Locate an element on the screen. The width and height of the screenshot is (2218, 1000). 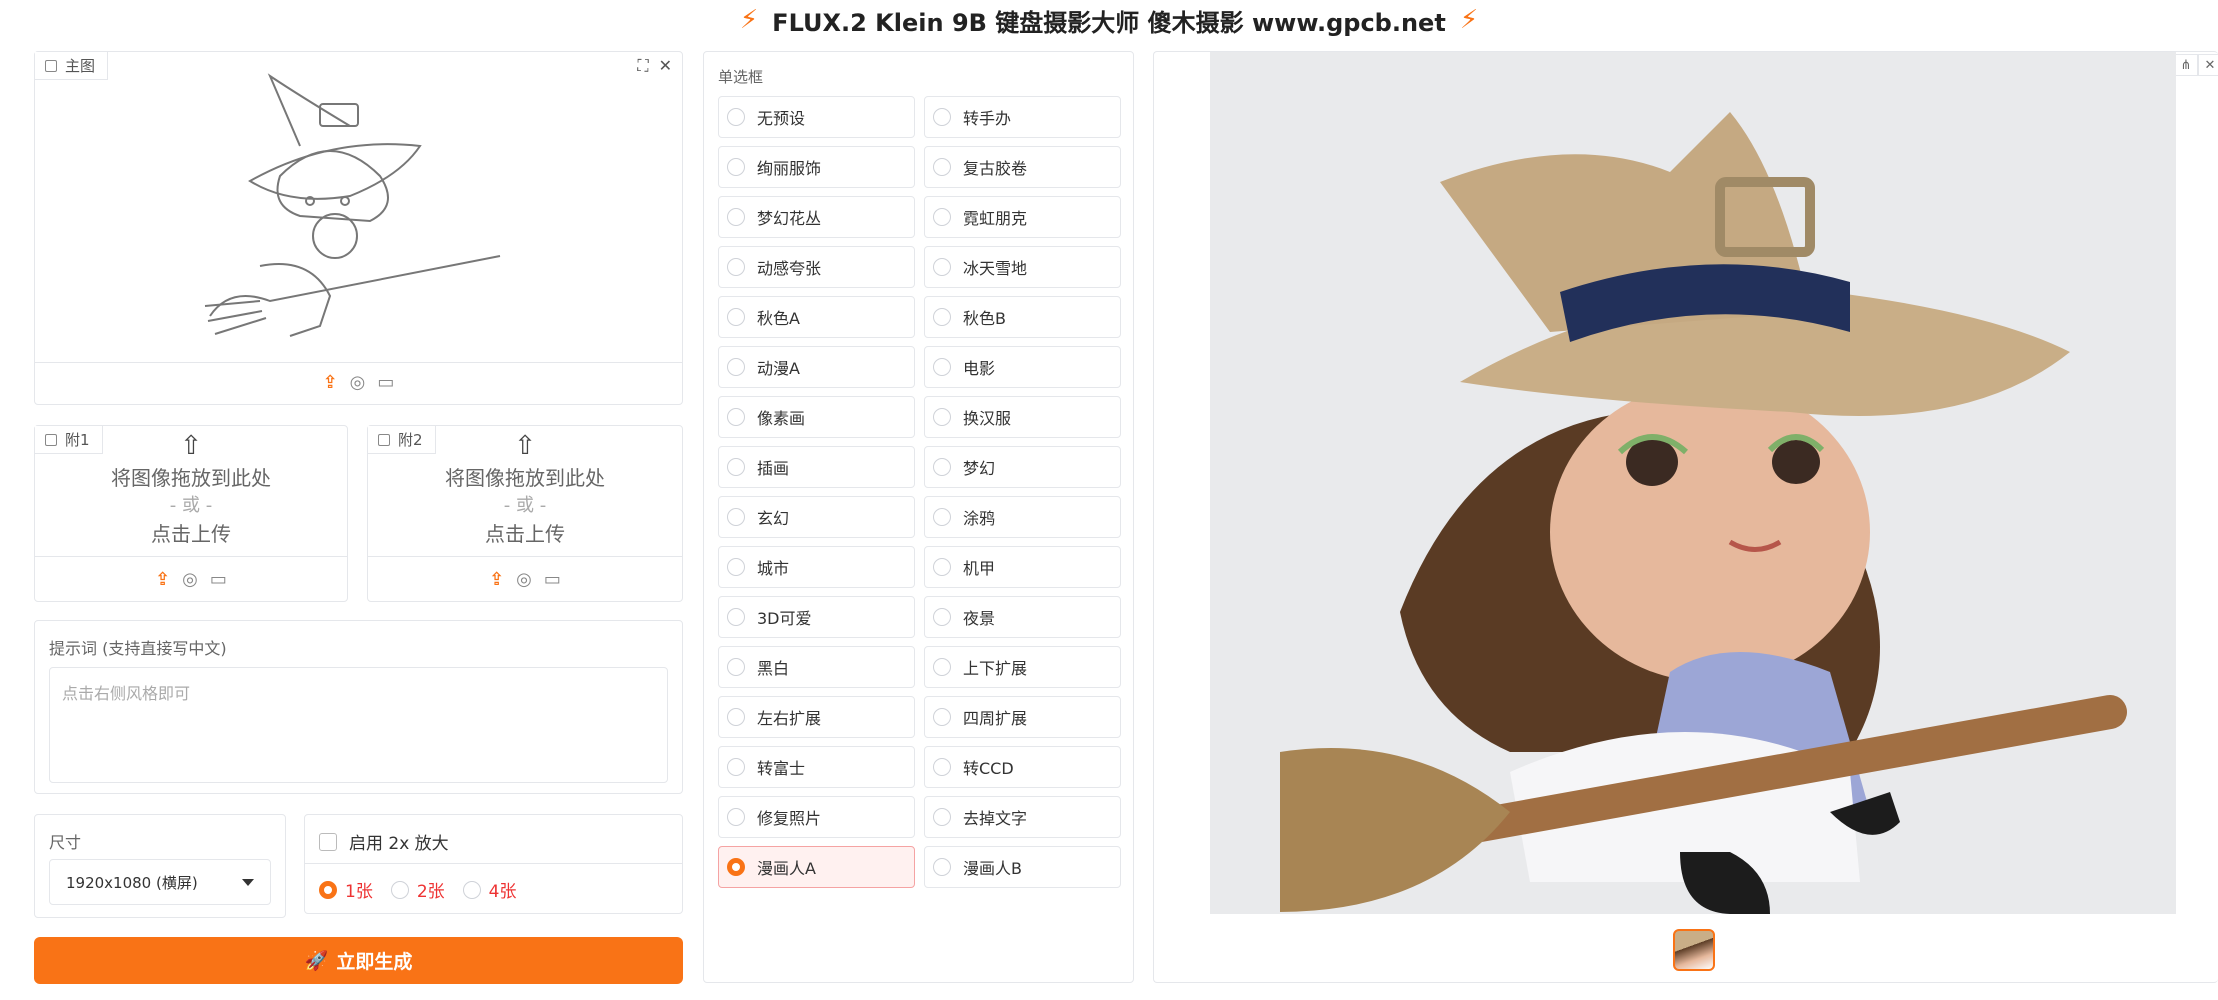
style-option: 梦幻花丛 is located at coordinates (816, 217).